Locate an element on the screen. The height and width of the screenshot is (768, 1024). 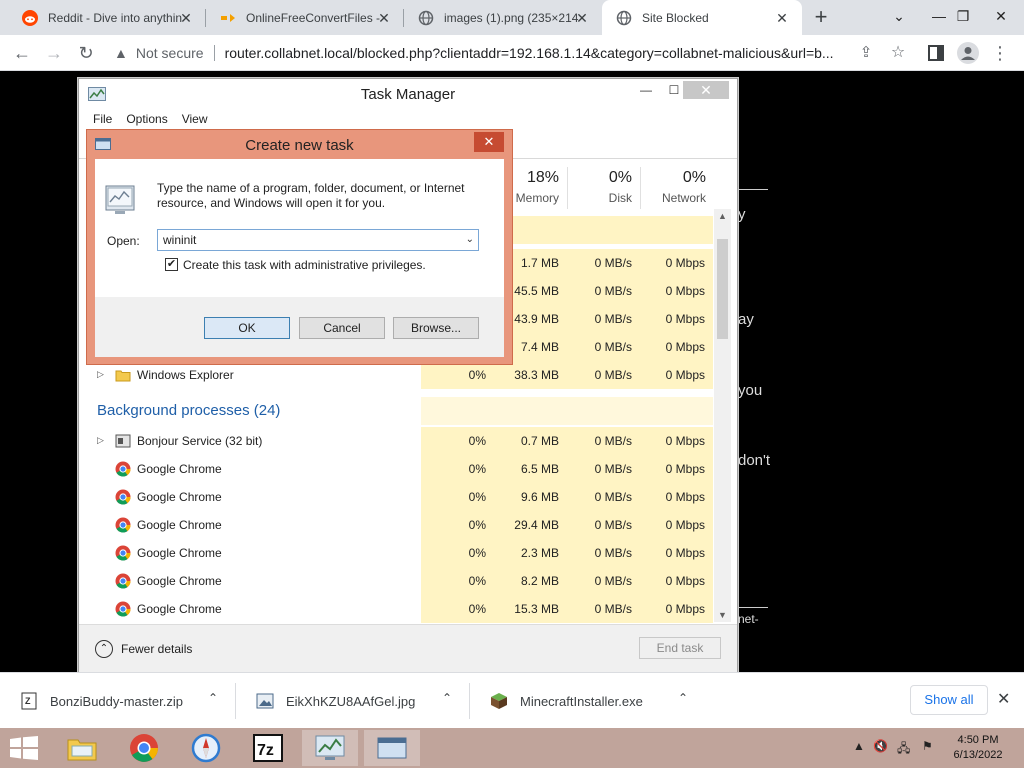
open-input-value: wininit is located at coordinates (179, 240).